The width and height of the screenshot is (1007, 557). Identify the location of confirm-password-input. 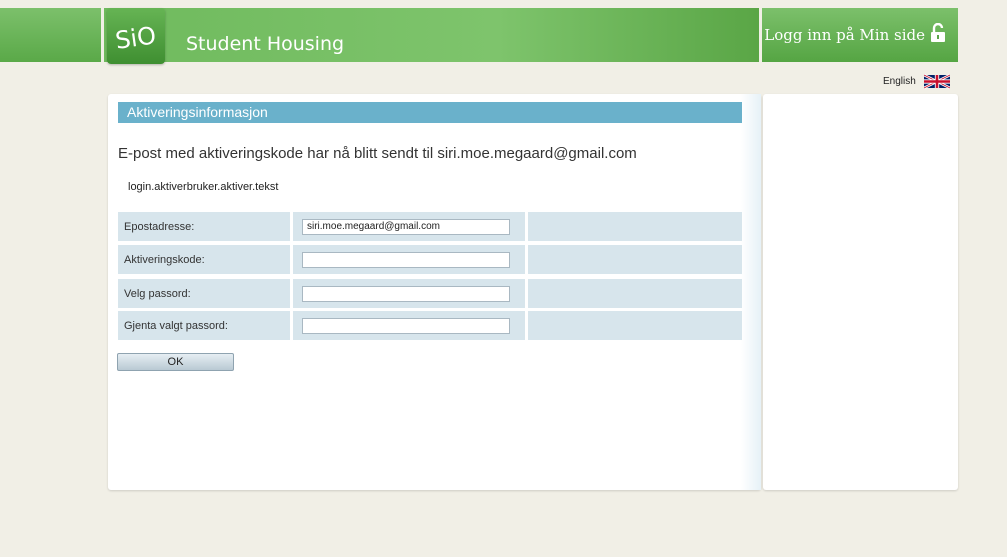
(406, 325).